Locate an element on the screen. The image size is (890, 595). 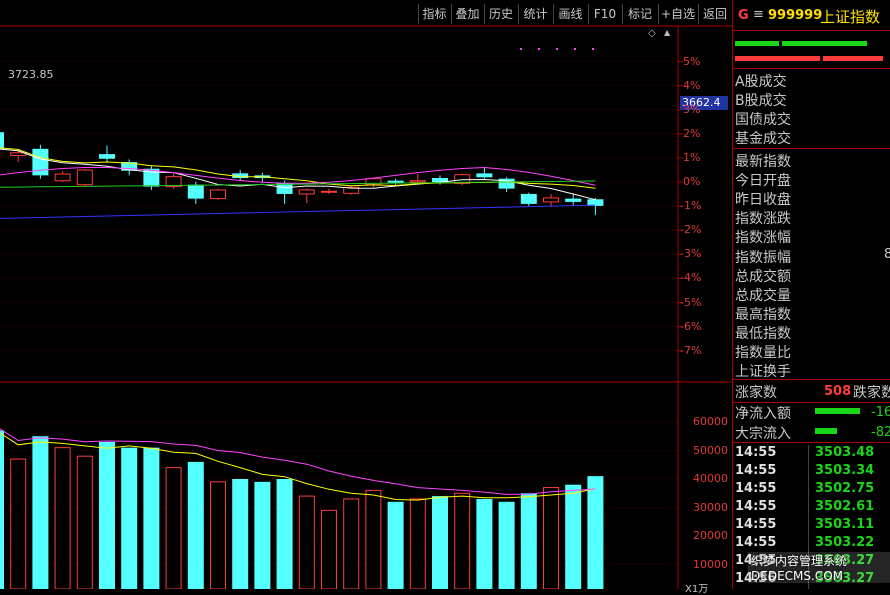
tick-price: 3503.22 is located at coordinates (845, 542).